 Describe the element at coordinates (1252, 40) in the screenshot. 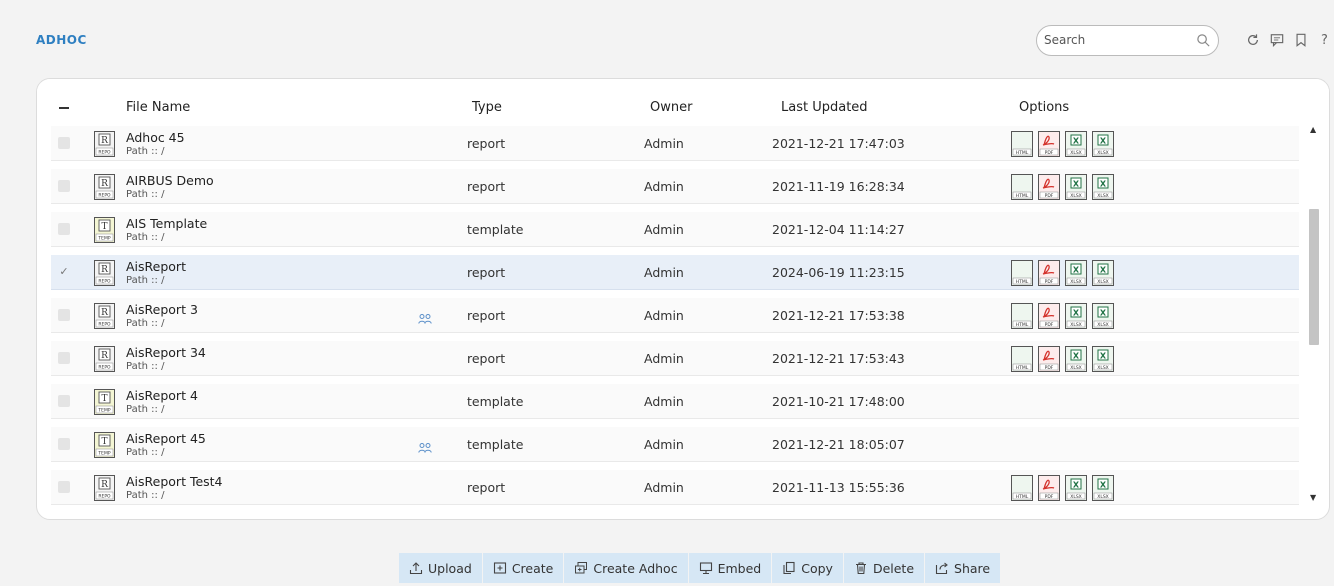

I see `refresh-icon` at that location.